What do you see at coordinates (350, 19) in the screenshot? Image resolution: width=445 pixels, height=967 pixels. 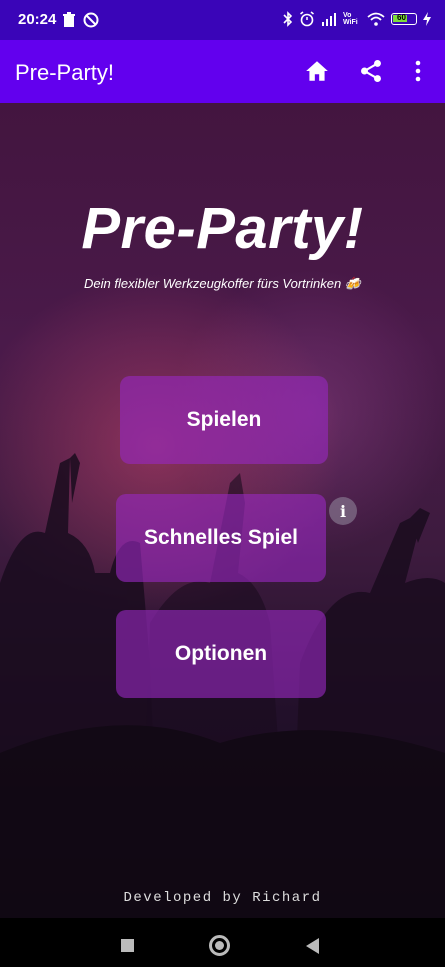 I see `vowifi-label: Vo WiFi` at bounding box center [350, 19].